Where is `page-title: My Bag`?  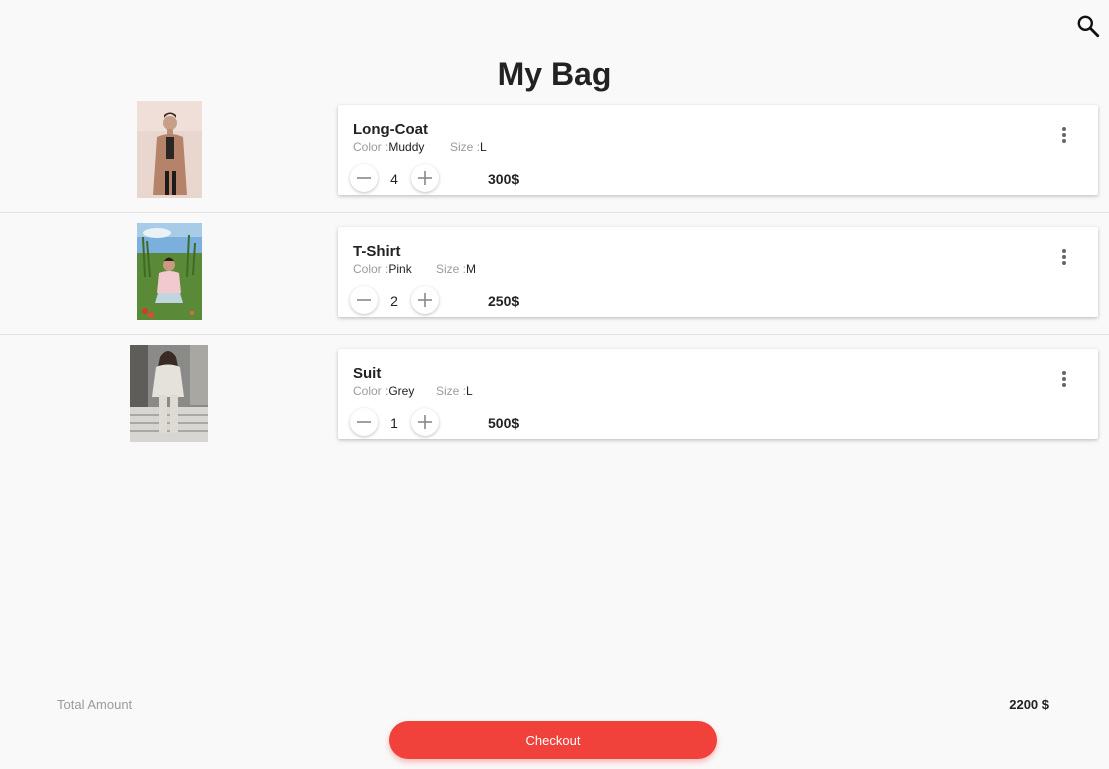
page-title: My Bag is located at coordinates (554, 74).